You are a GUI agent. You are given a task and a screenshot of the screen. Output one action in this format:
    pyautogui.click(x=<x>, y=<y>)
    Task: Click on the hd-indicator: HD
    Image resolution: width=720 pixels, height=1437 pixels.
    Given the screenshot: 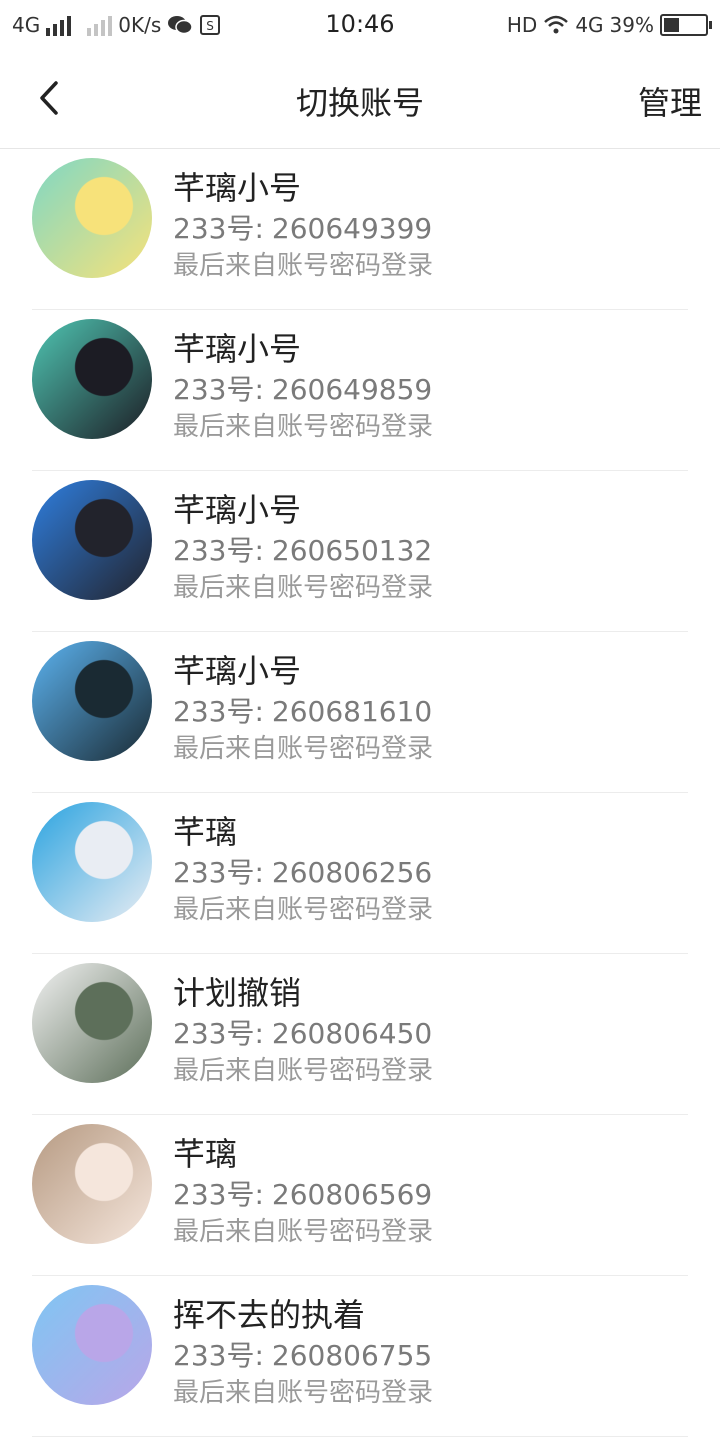 What is the action you would take?
    pyautogui.click(x=522, y=25)
    